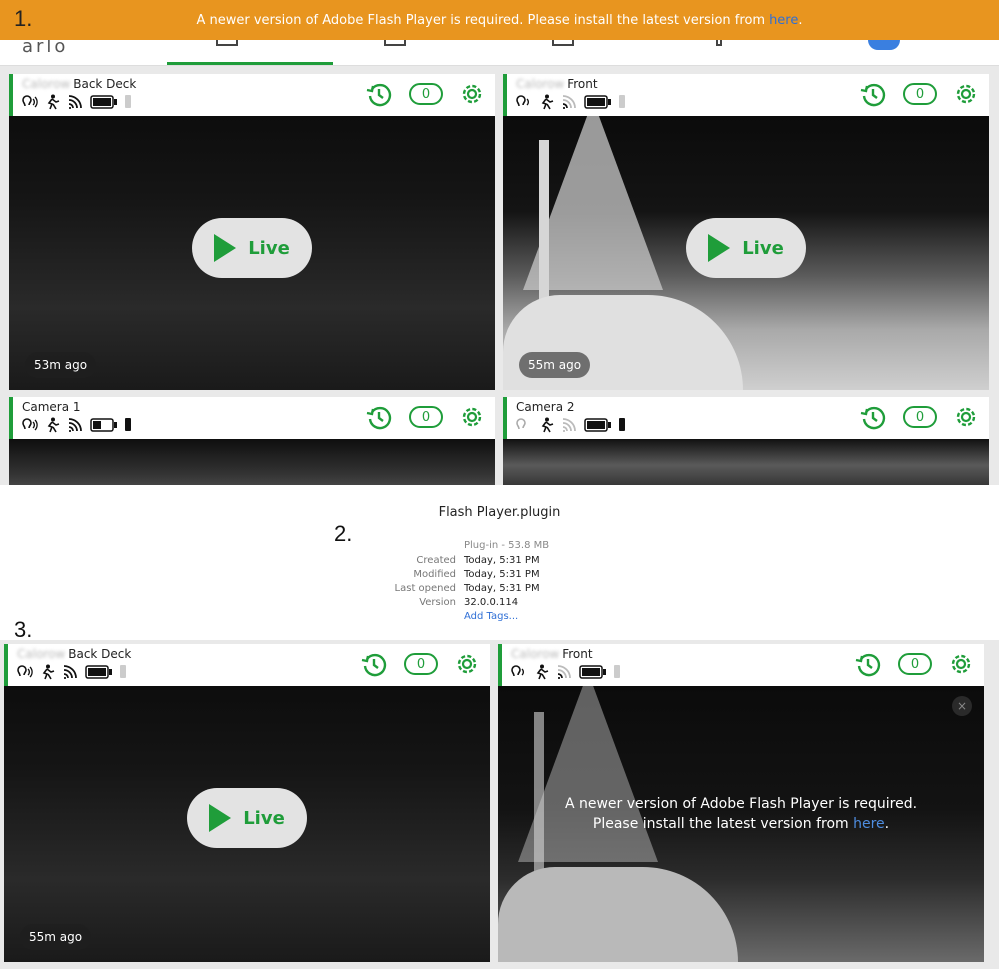 This screenshot has height=969, width=999. Describe the element at coordinates (719, 43) in the screenshot. I see `settings-nav-icon` at that location.